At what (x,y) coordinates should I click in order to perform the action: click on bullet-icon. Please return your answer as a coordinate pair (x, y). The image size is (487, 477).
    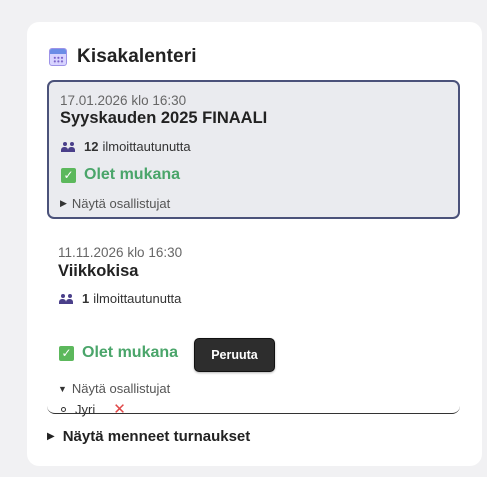
    Looking at the image, I should click on (63, 409).